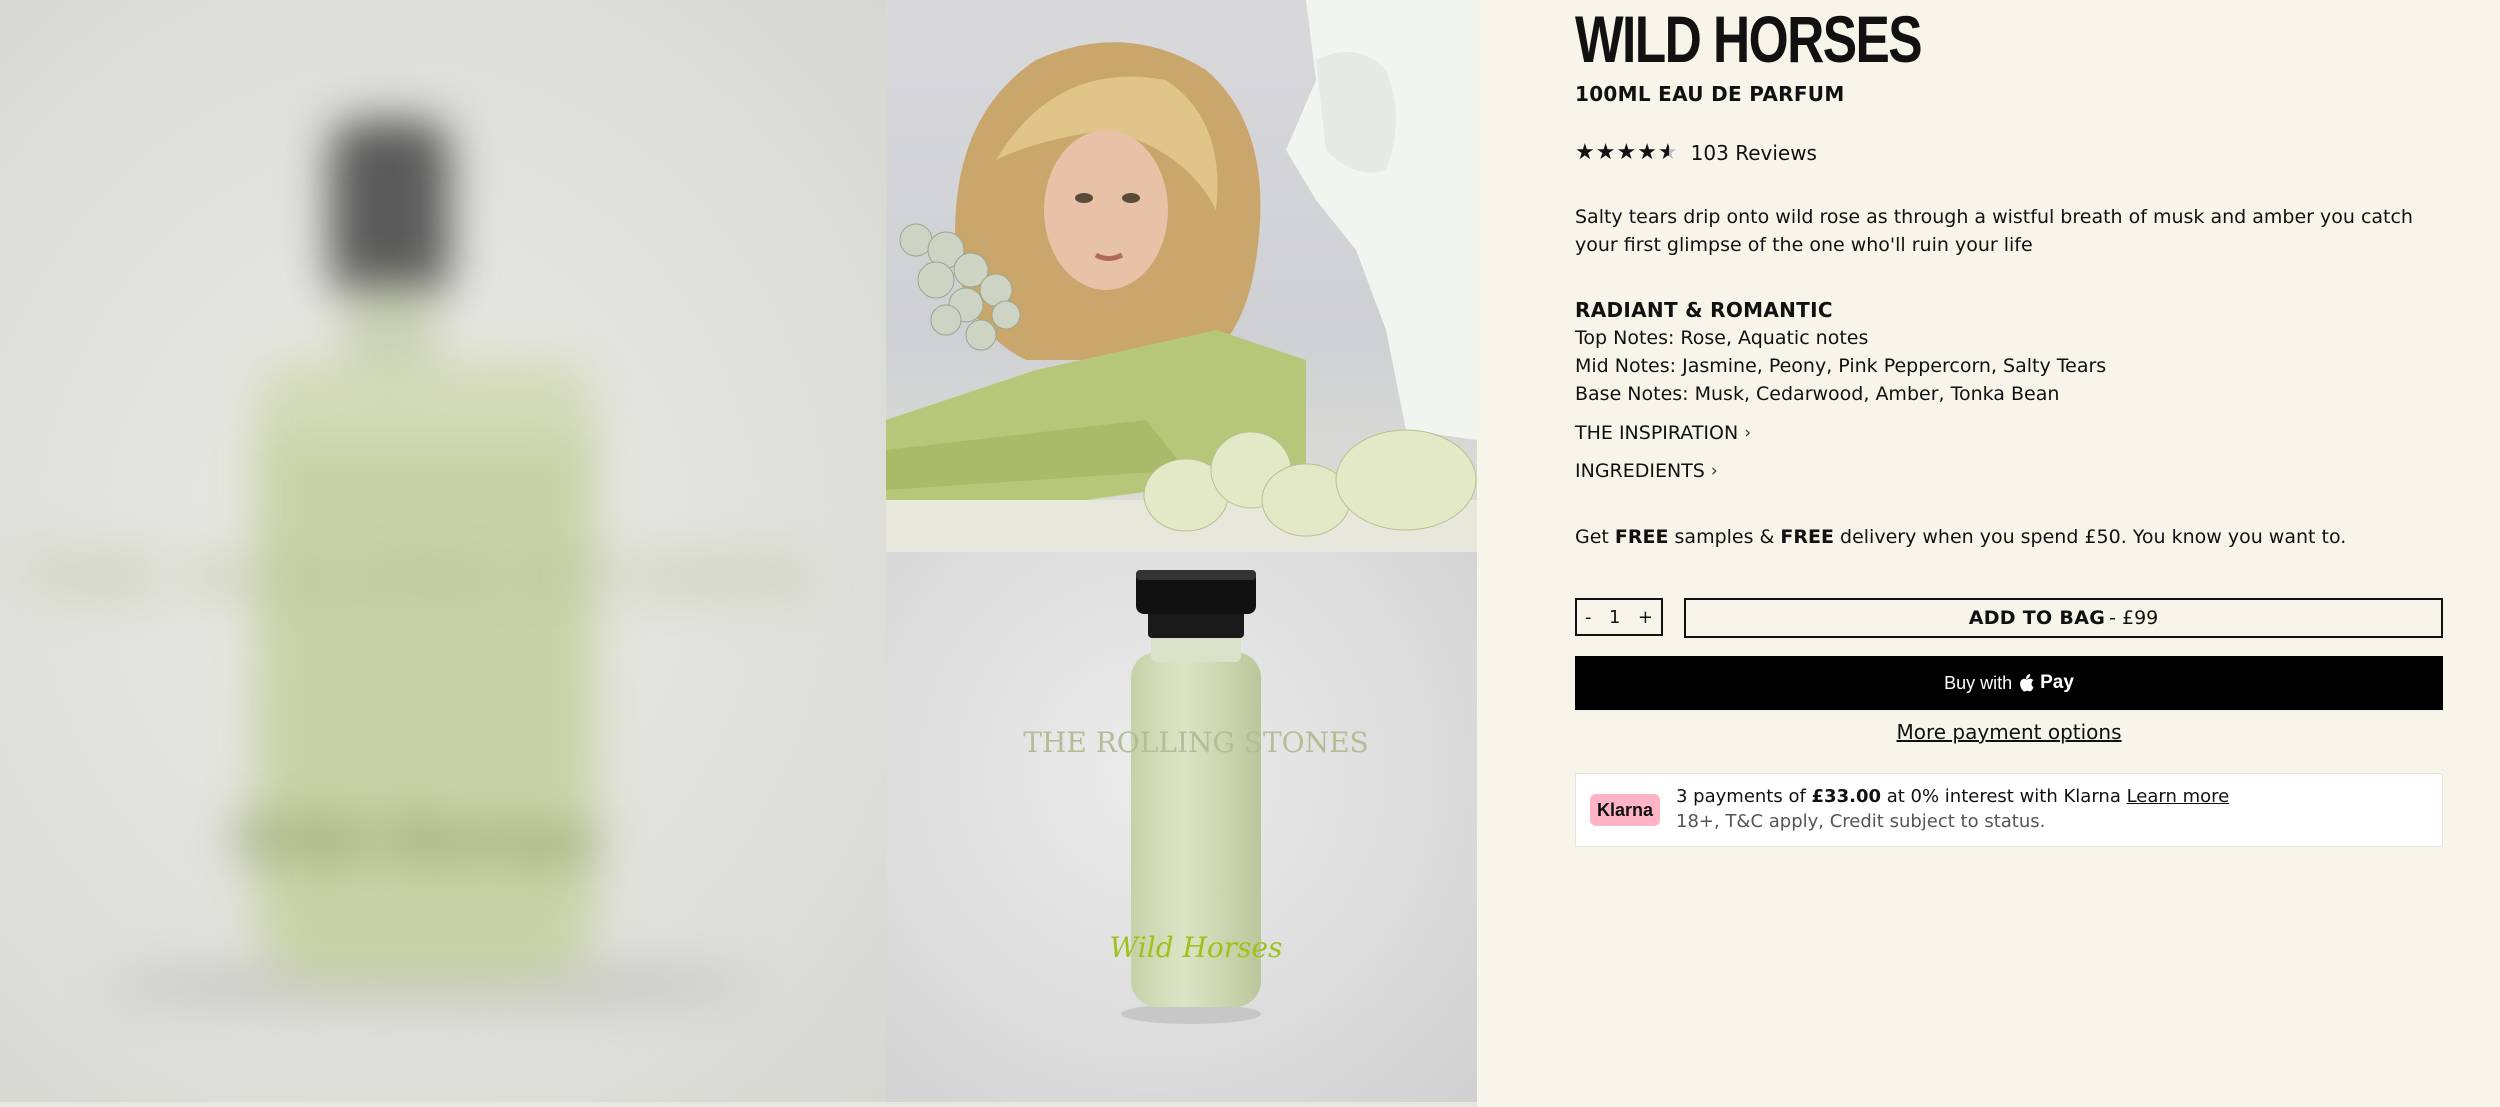 Image resolution: width=2500 pixels, height=1107 pixels. I want to click on klarna-prefix: 3 payments of, so click(1744, 796).